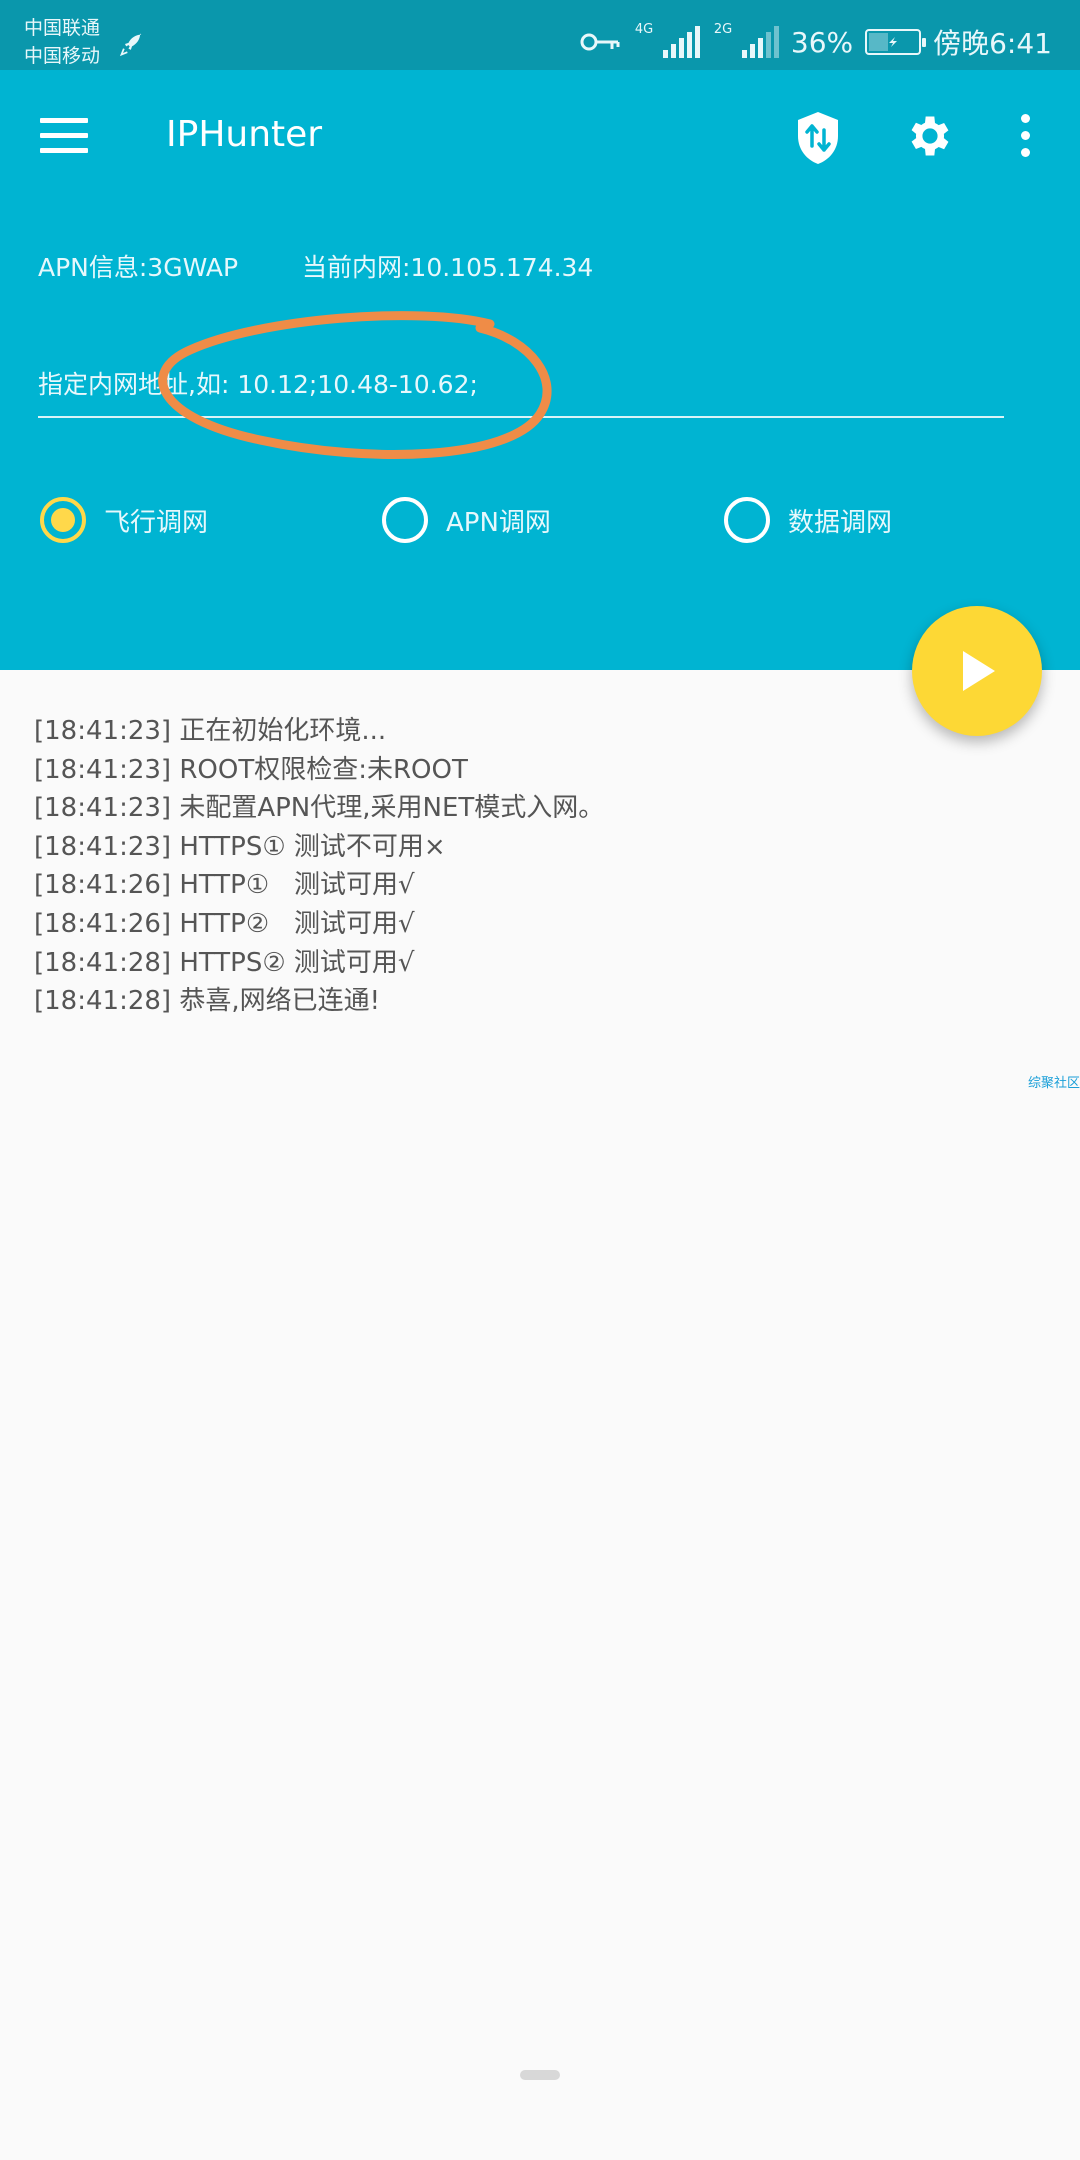  I want to click on radio-label: 数据调网, so click(840, 522).